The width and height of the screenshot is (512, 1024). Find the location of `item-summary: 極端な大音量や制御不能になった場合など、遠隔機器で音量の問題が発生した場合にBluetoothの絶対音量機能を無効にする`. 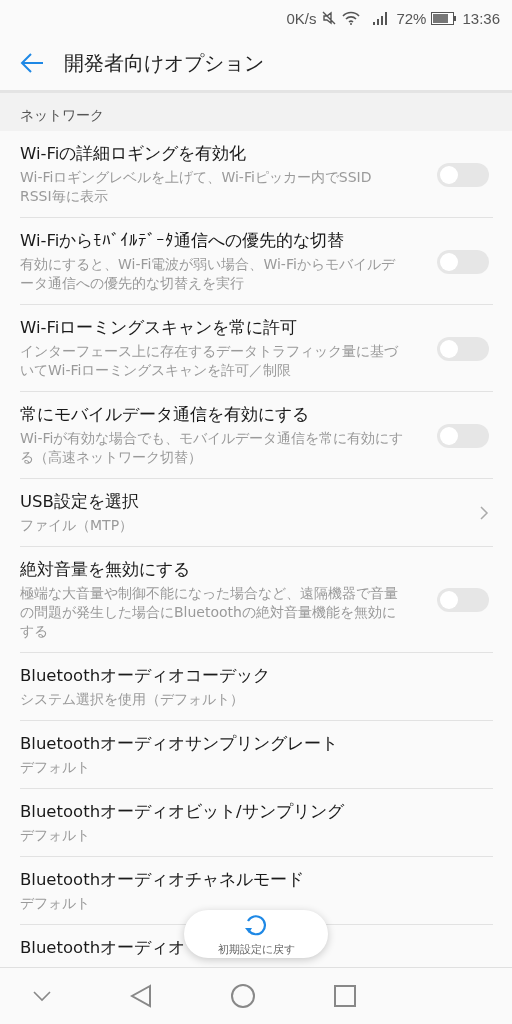

item-summary: 極端な大音量や制御不能になった場合など、遠隔機器で音量の問題が発生した場合にBluetoothの絶対音量機能を無効にする is located at coordinates (209, 612).